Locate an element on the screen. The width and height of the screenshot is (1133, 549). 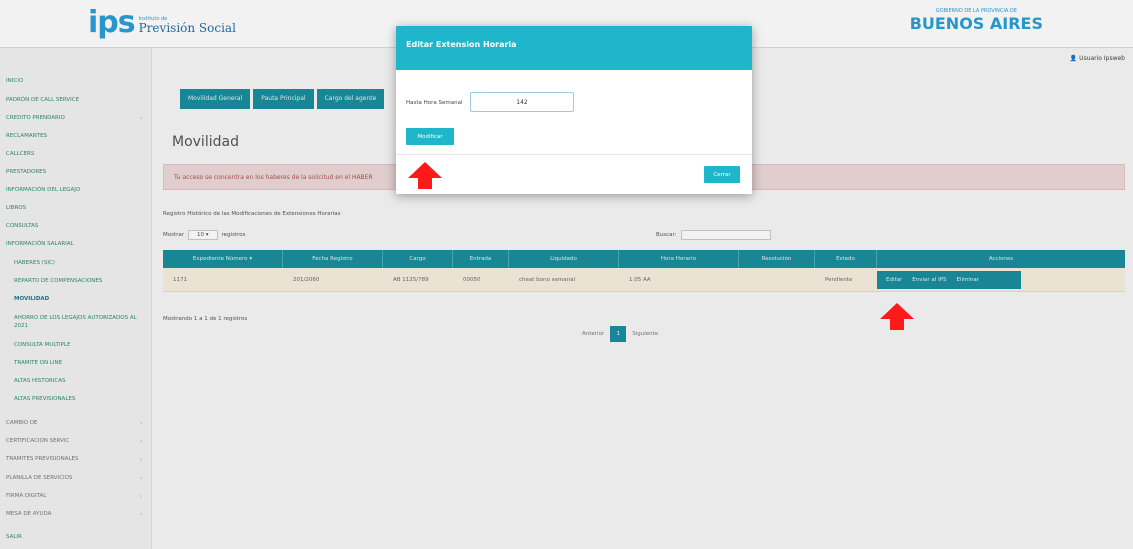
modal-header: Editar Extension Horaria is located at coordinates (574, 48).